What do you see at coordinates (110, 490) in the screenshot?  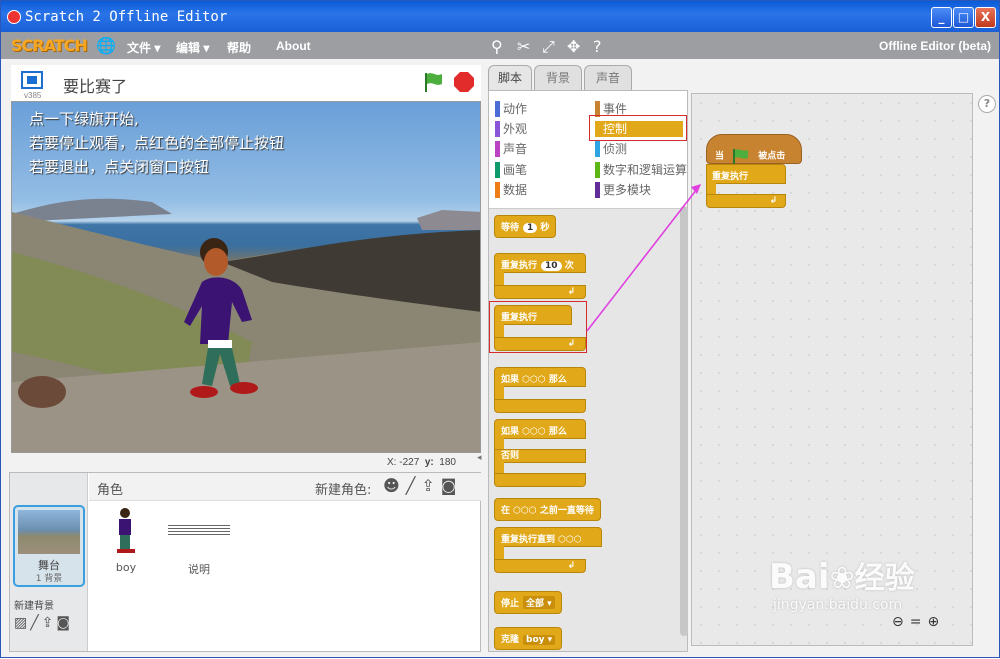 I see `sprites-header: 角色` at bounding box center [110, 490].